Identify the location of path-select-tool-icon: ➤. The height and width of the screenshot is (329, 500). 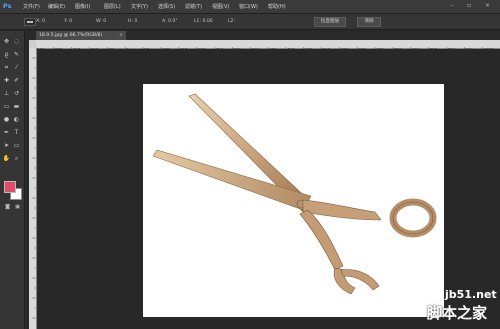
(6, 145).